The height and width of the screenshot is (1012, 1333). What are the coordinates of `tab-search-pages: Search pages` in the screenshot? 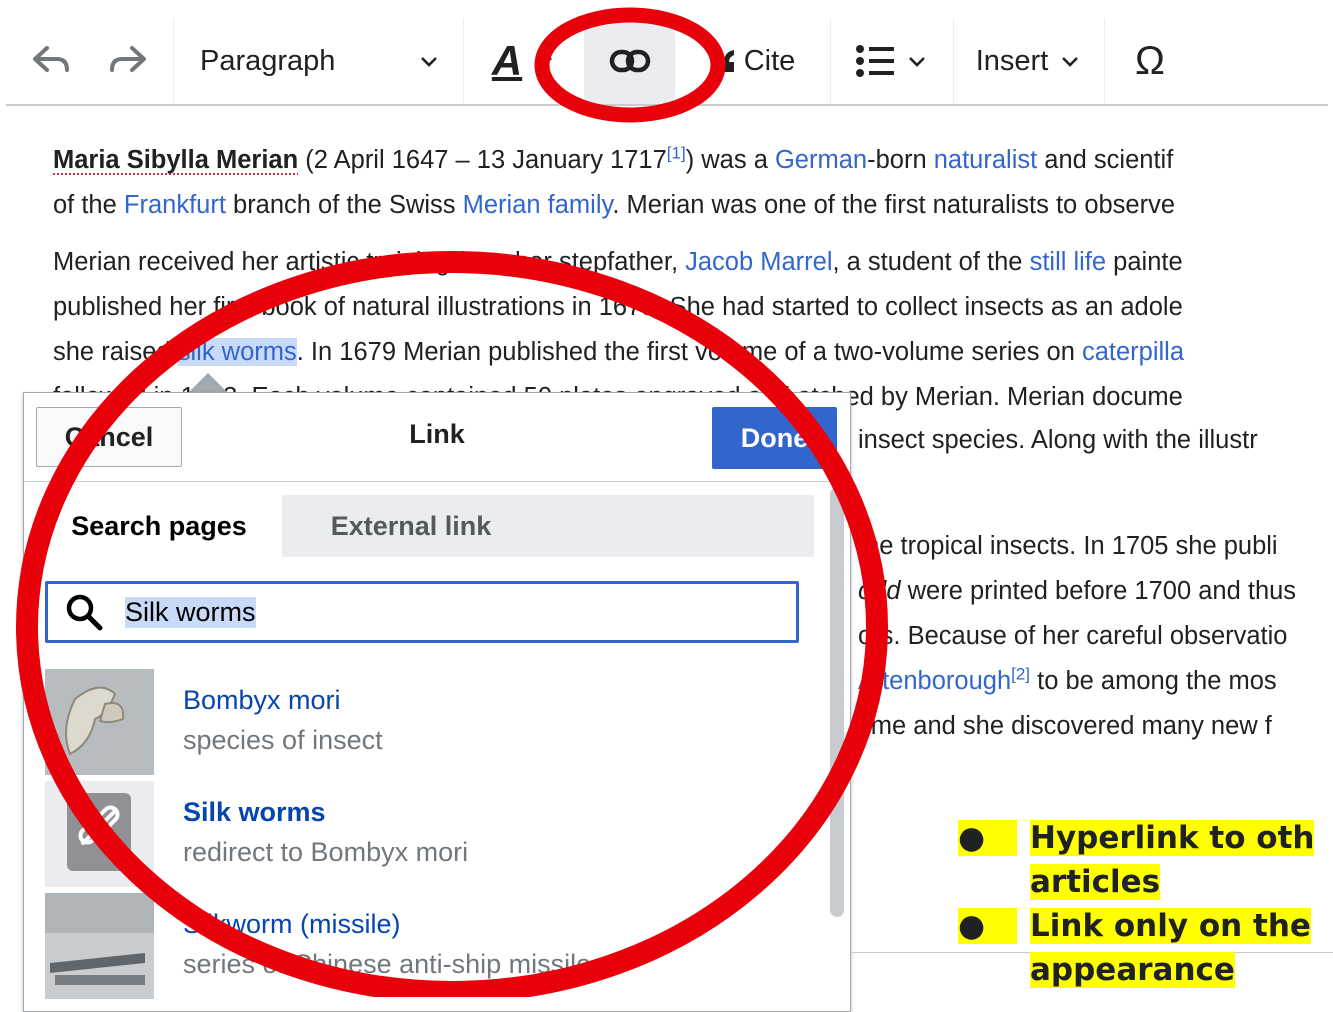 It's located at (159, 526).